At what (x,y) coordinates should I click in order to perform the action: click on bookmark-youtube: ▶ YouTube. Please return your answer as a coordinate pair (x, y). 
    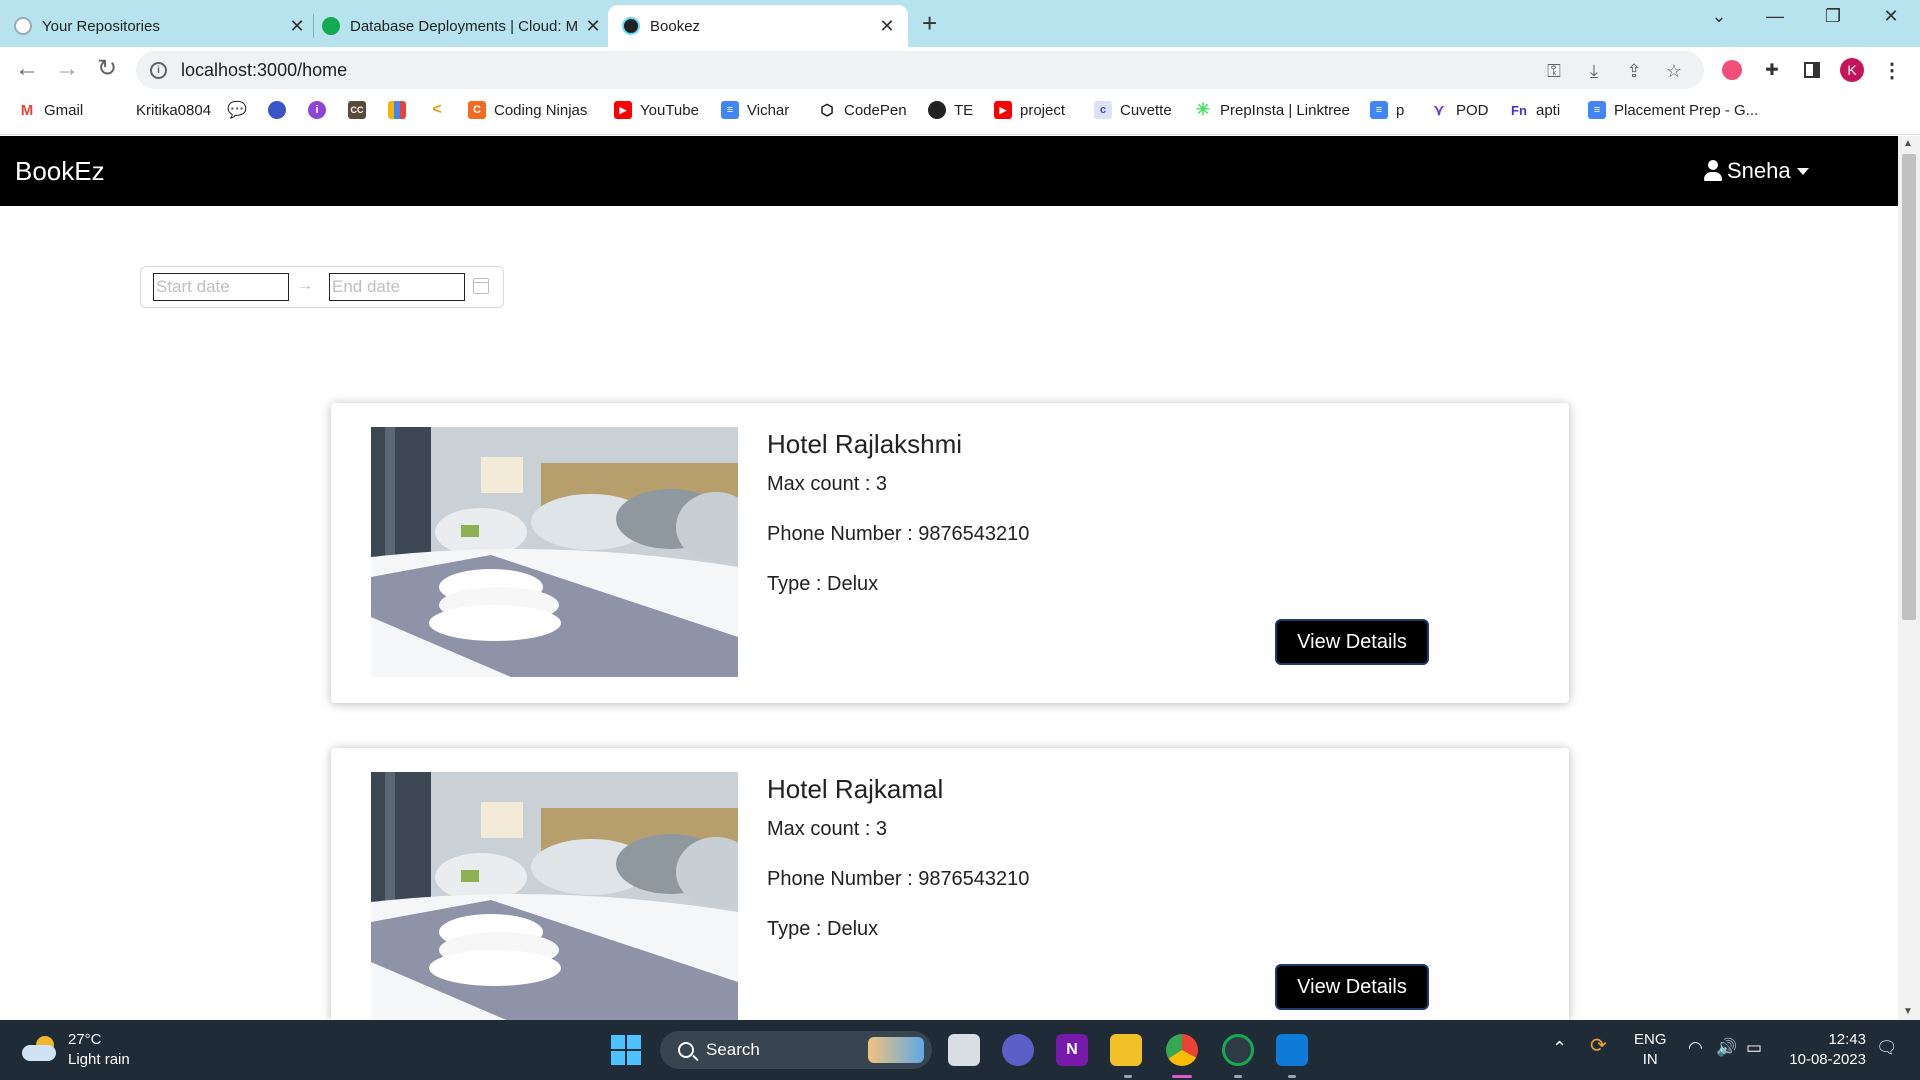
    Looking at the image, I should click on (656, 110).